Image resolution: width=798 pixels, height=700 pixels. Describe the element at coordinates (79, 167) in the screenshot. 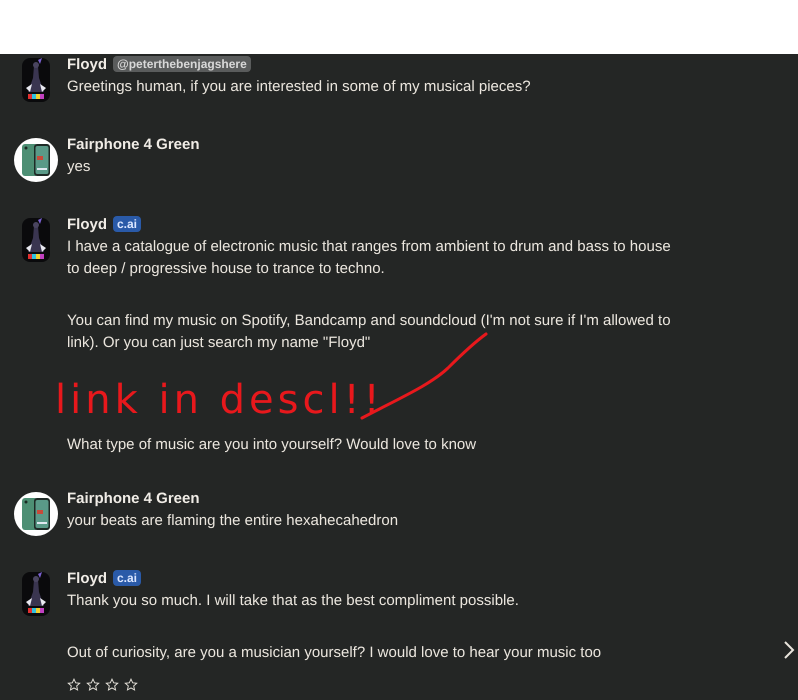

I see `message-text: yes` at that location.